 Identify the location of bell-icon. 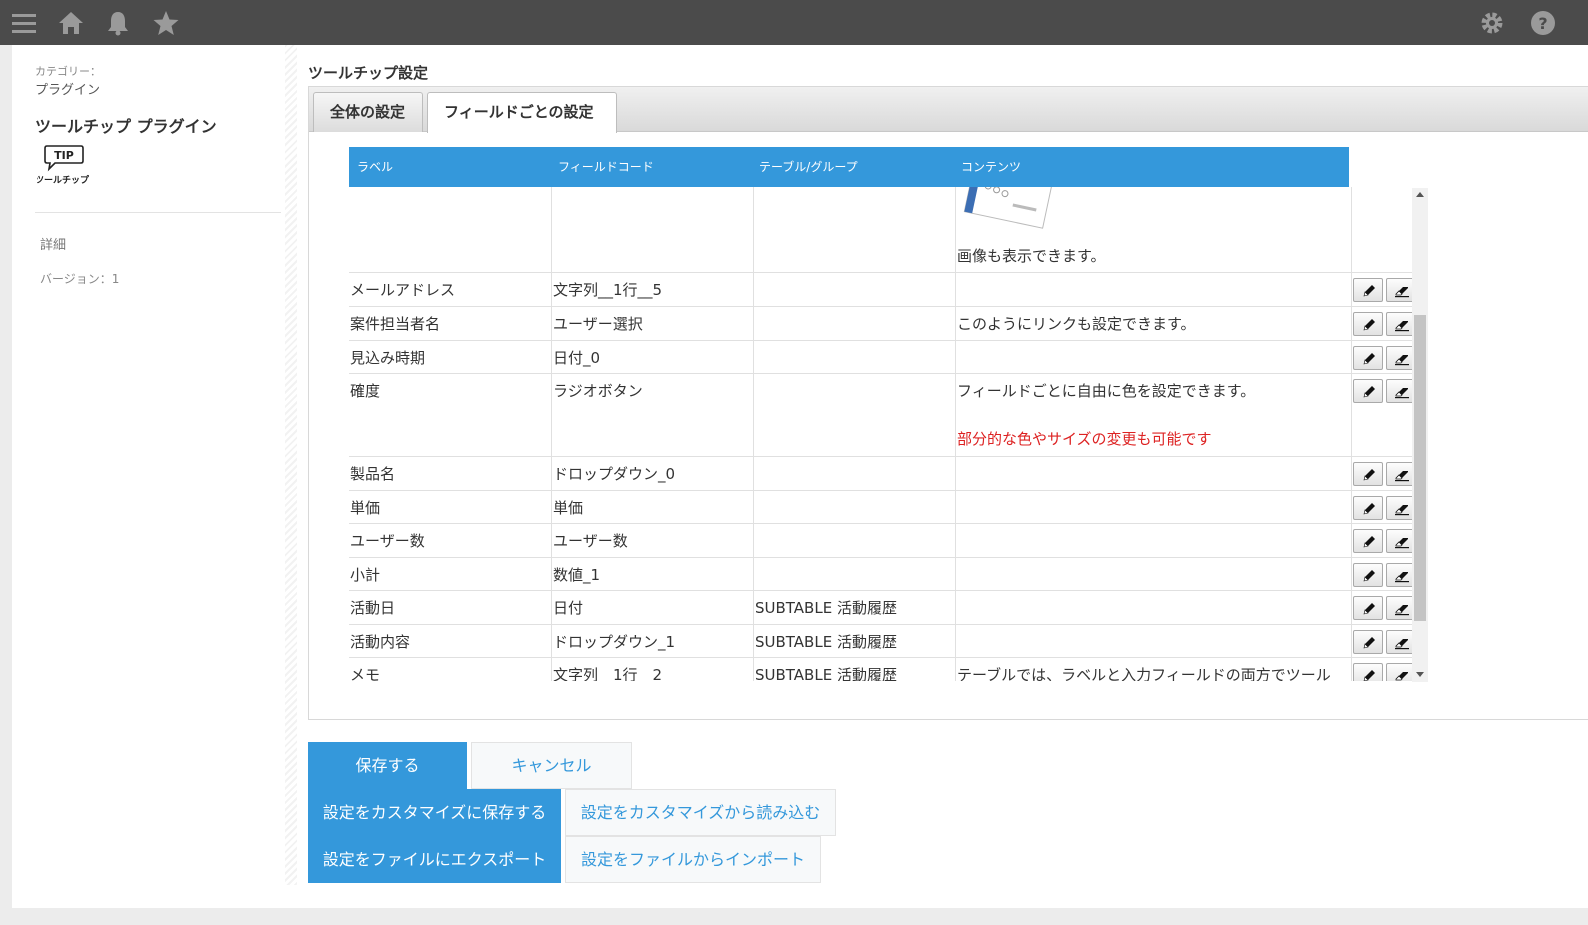
(118, 23).